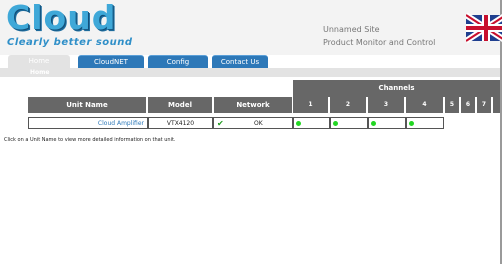 The width and height of the screenshot is (502, 264). I want to click on channels-header: Channels, so click(396, 88).